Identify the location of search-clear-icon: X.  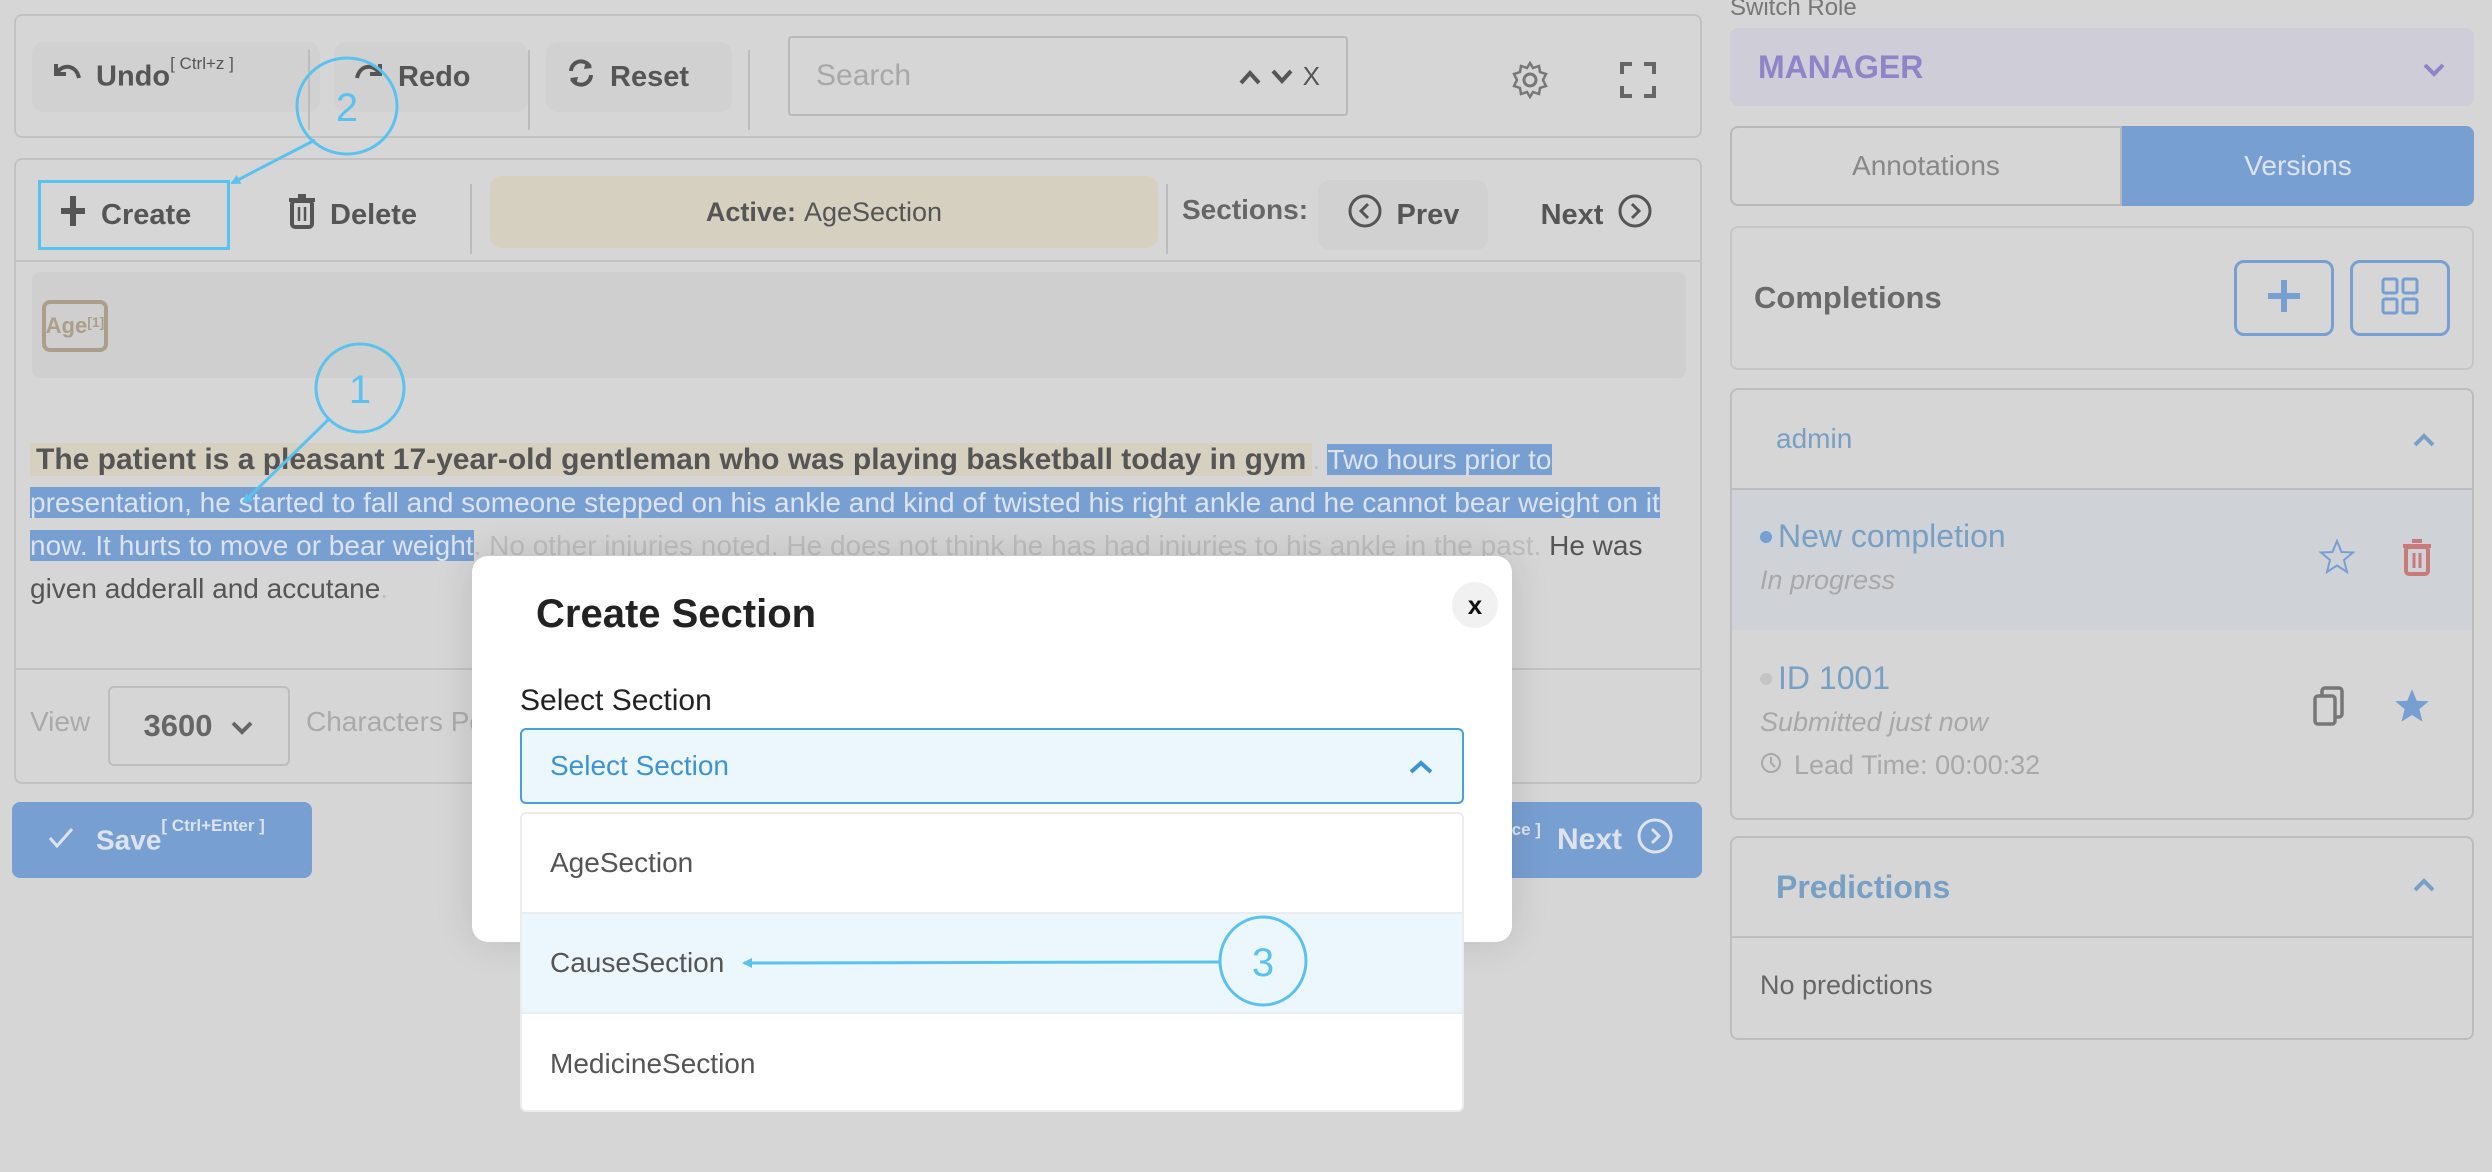
(1311, 76).